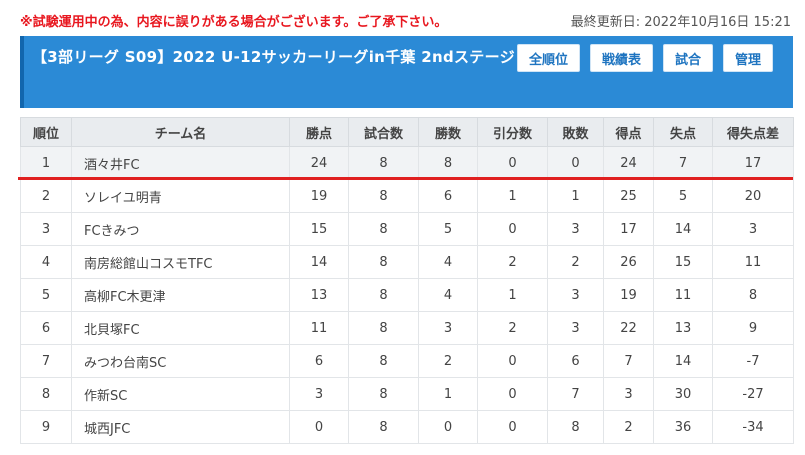 Image resolution: width=805 pixels, height=455 pixels. What do you see at coordinates (407, 262) in the screenshot?
I see `table-row: 4 南房総館山コスモTFC 14 8 4 2 2 26 15 11` at bounding box center [407, 262].